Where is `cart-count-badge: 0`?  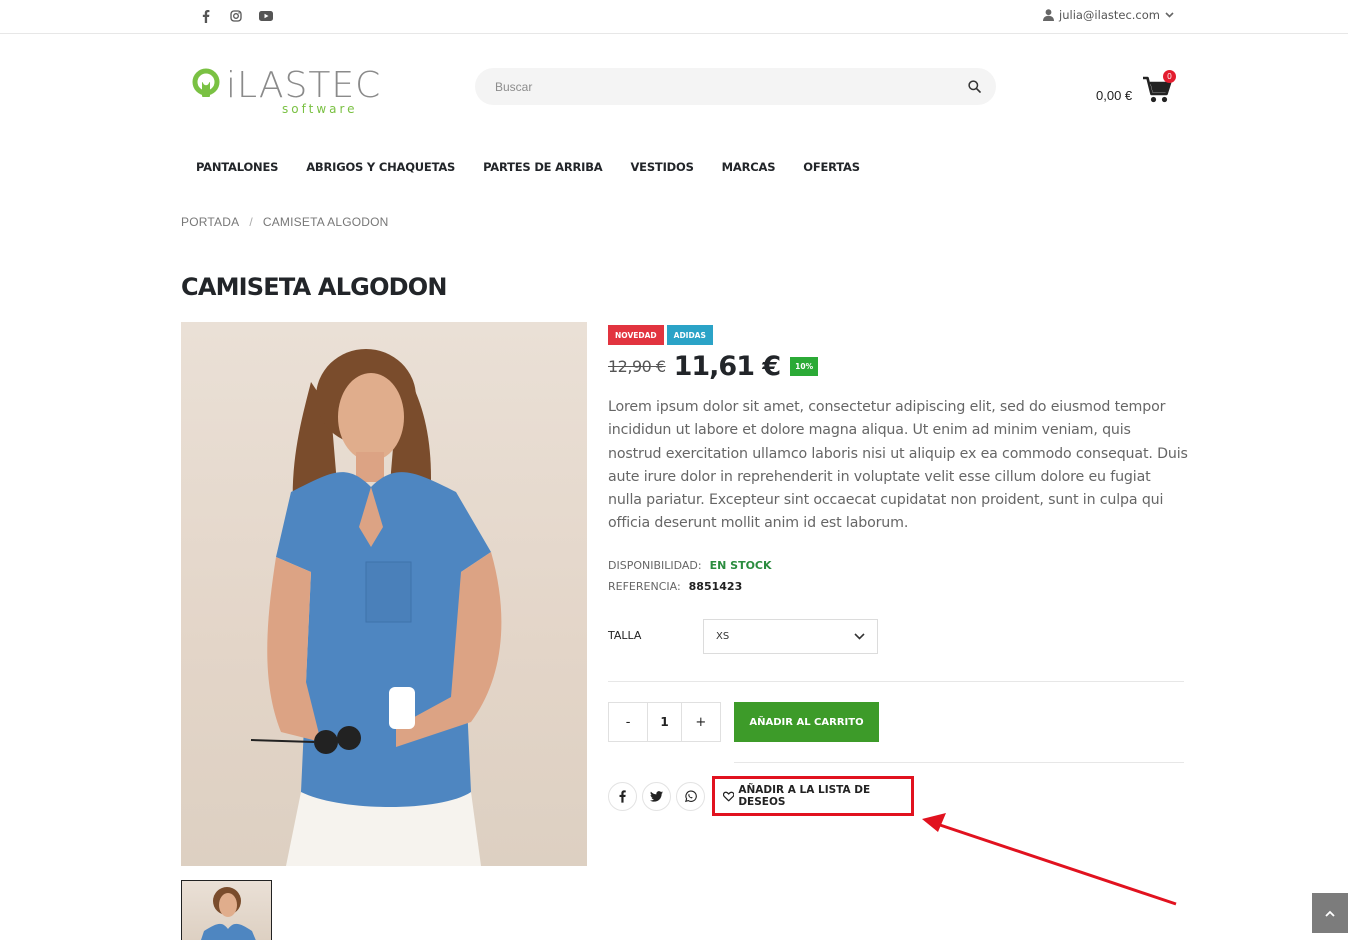 cart-count-badge: 0 is located at coordinates (1169, 76).